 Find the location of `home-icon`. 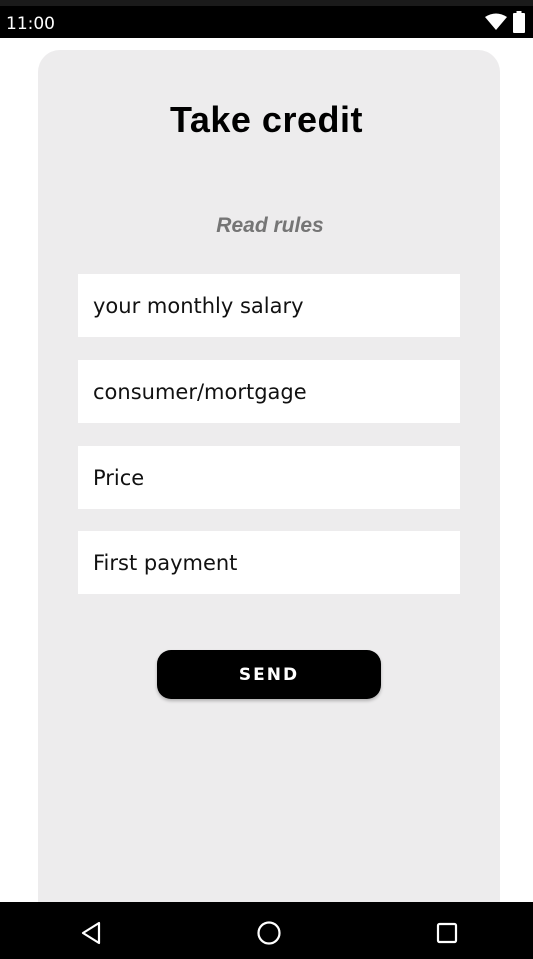

home-icon is located at coordinates (269, 933).